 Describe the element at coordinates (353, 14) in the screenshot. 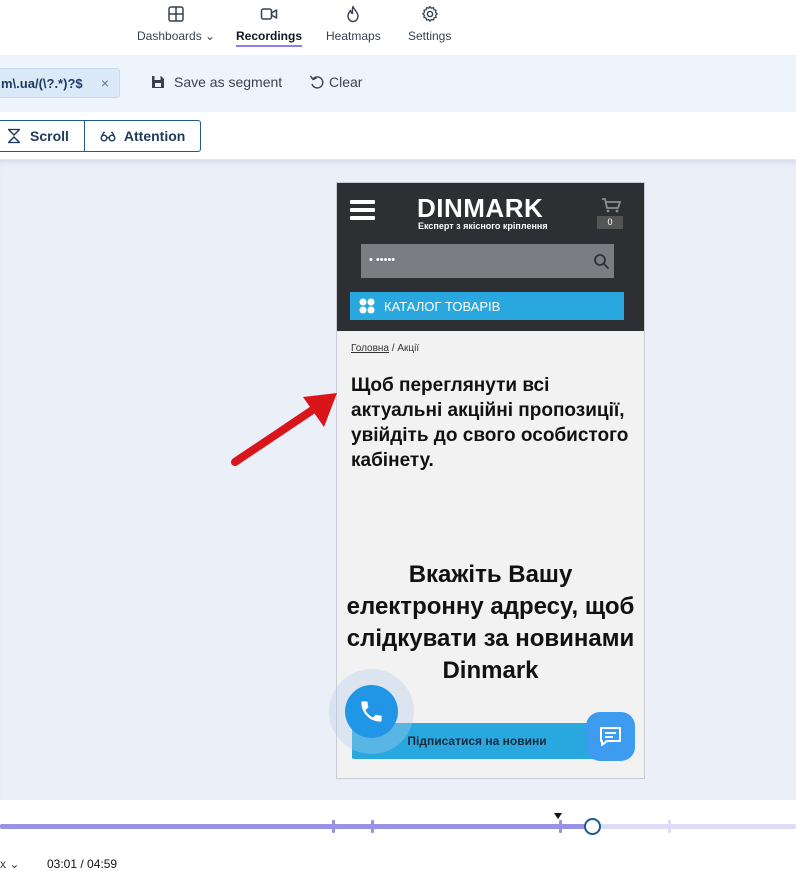

I see `flame-icon` at that location.